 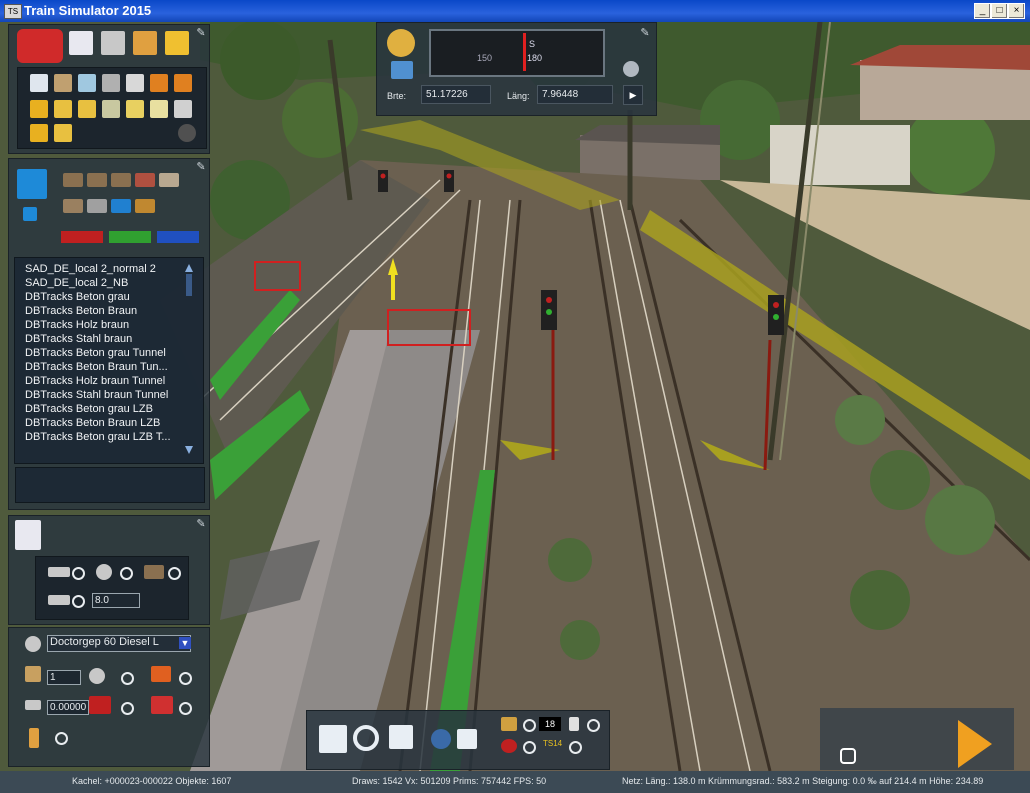 I want to click on list-item: DBTracks Stahl braun Tunnel, so click(x=96, y=395).